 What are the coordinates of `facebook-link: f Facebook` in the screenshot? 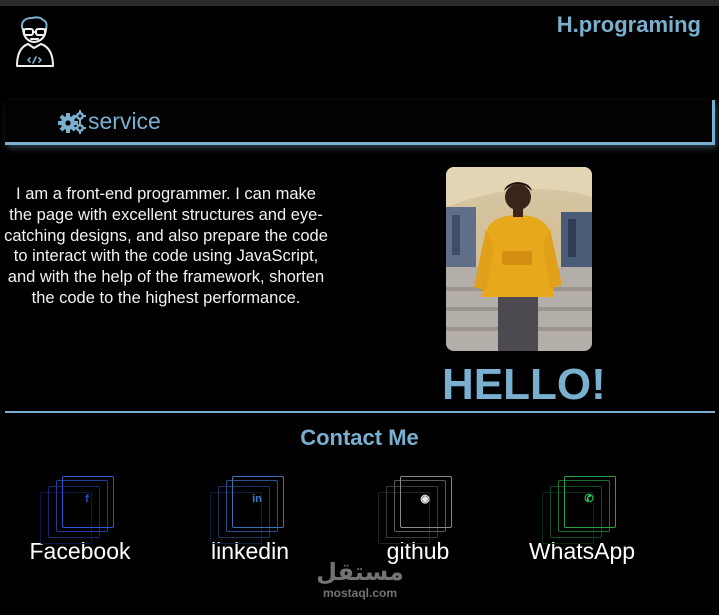 It's located at (80, 520).